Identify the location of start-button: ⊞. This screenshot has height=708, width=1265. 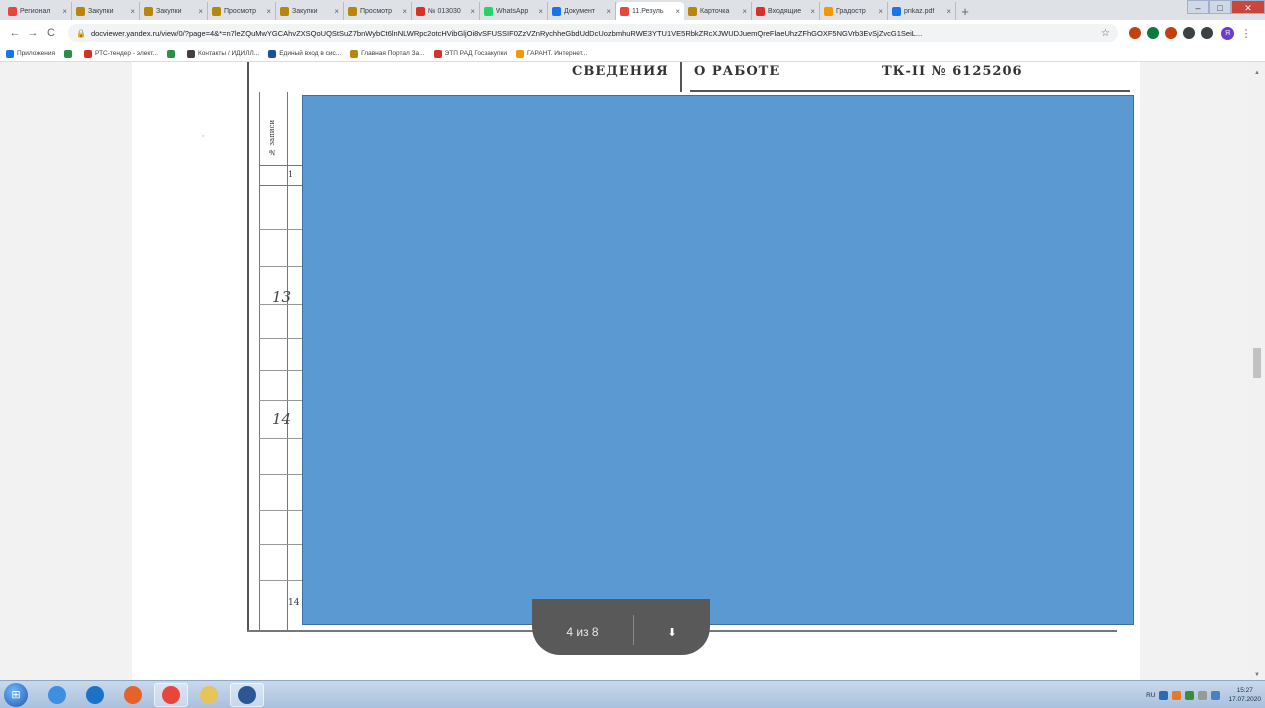
(16, 694).